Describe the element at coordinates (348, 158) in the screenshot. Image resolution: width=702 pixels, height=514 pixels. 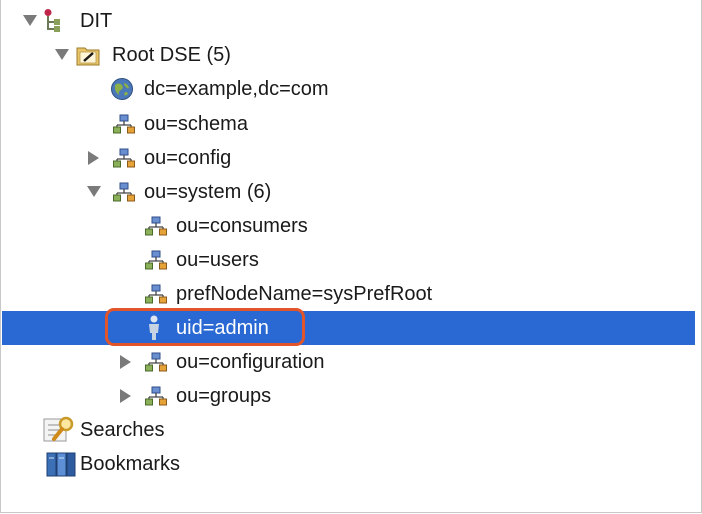
I see `tree-item-ou-config: ou=config` at that location.